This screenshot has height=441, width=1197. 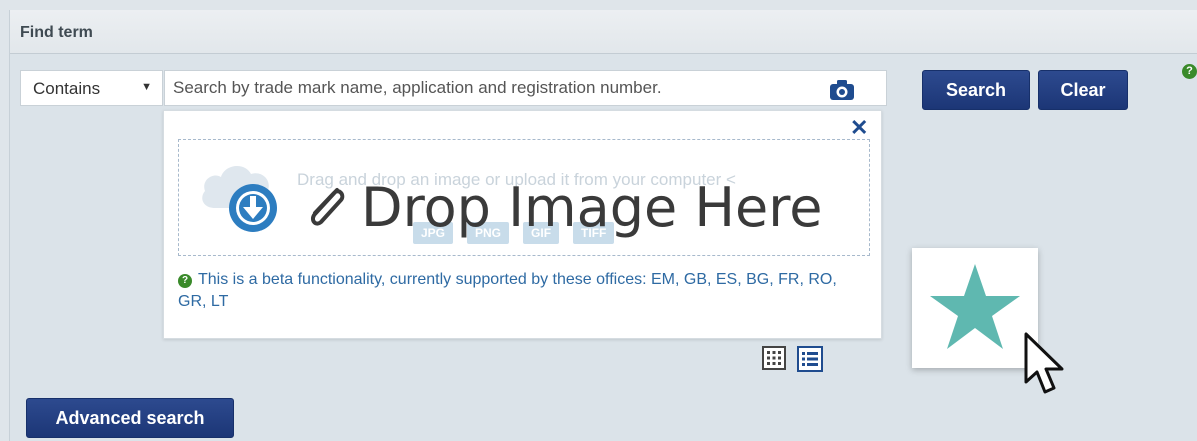 What do you see at coordinates (976, 90) in the screenshot?
I see `search-button: Search` at bounding box center [976, 90].